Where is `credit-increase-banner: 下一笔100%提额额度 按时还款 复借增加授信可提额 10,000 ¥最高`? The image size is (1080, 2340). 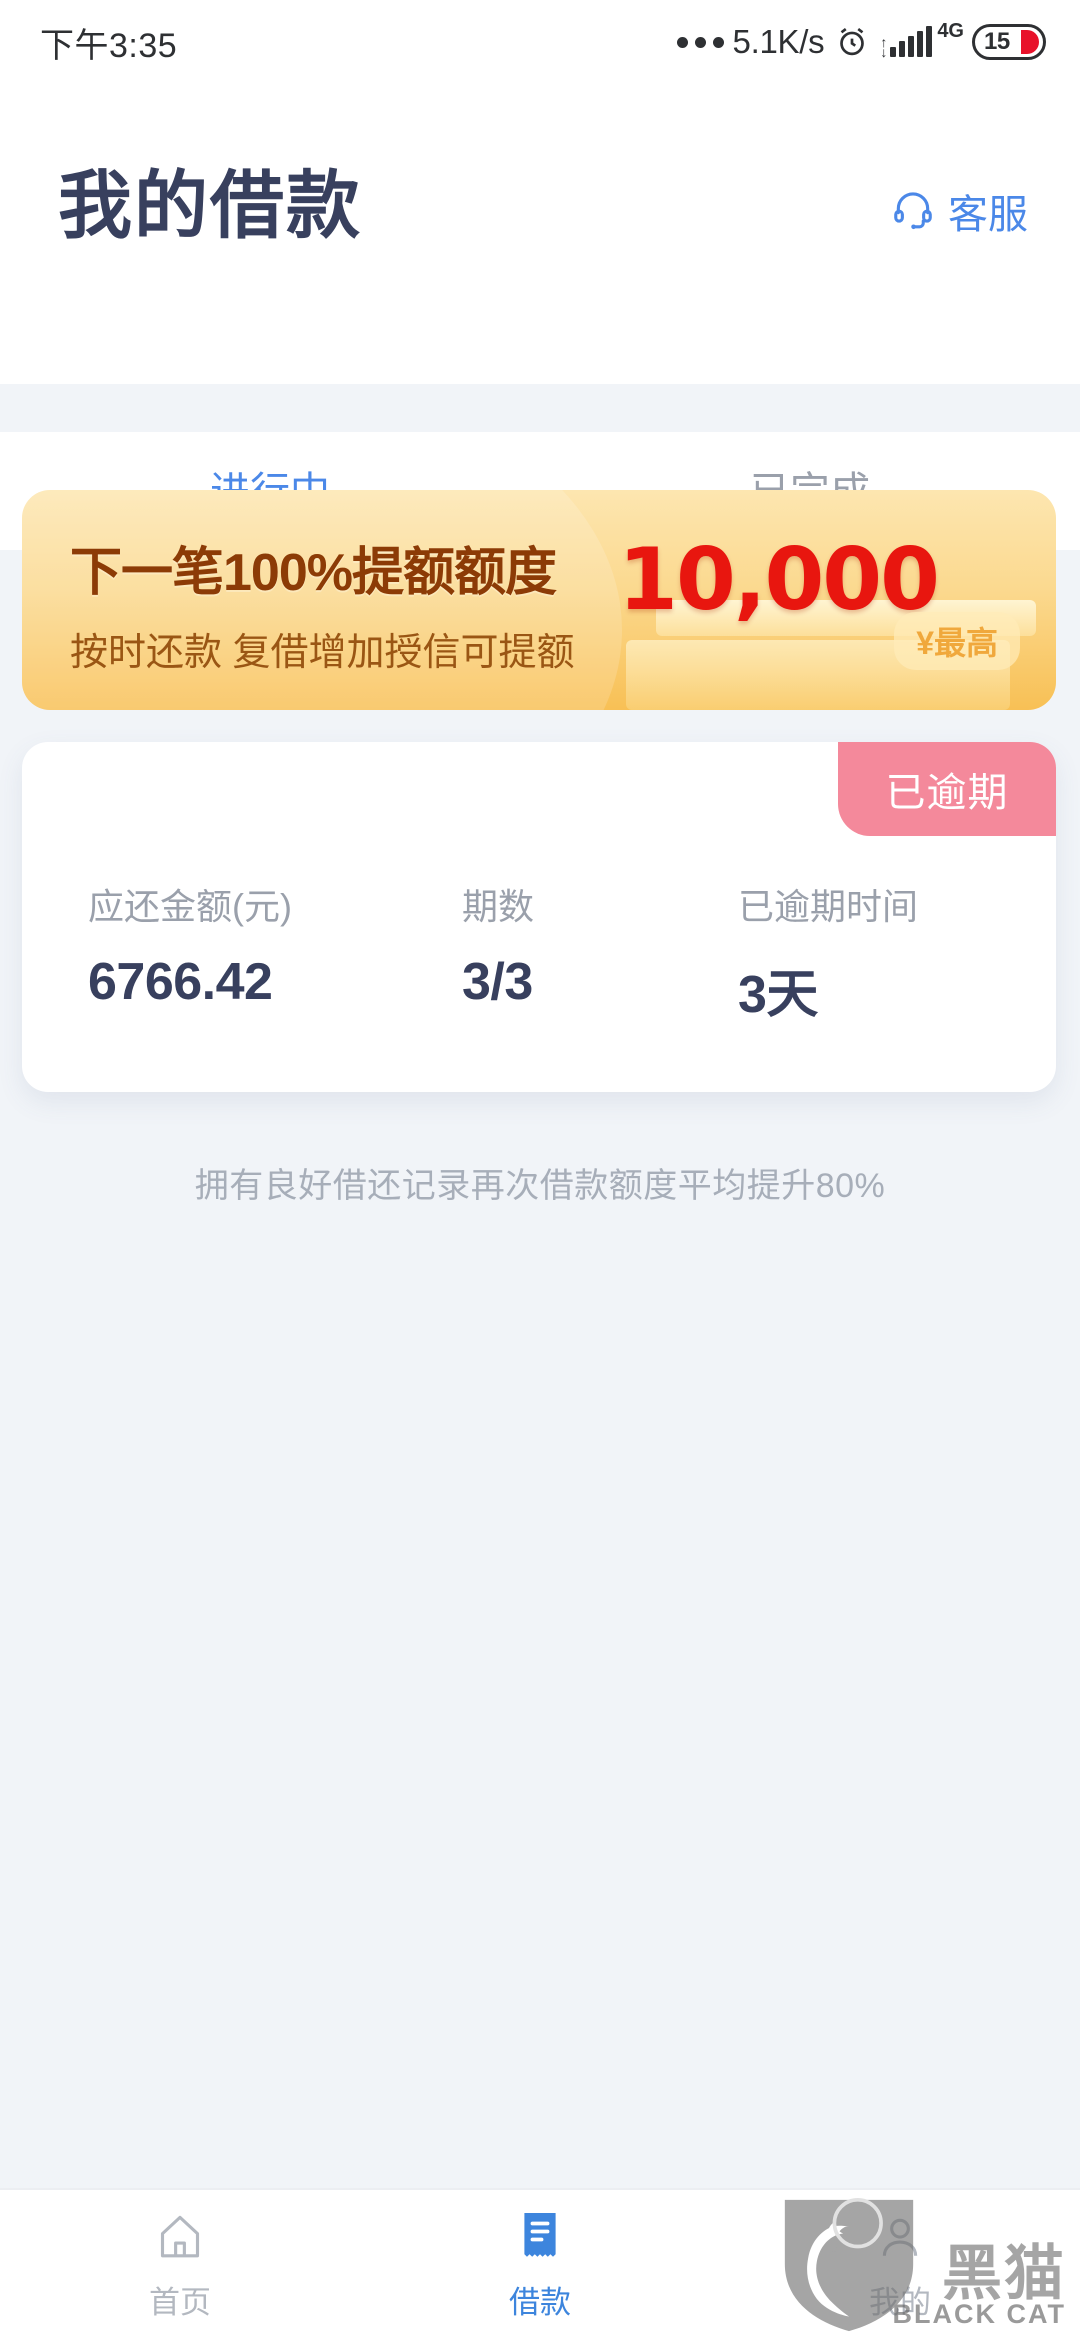 credit-increase-banner: 下一笔100%提额额度 按时还款 复借增加授信可提额 10,000 ¥最高 is located at coordinates (539, 600).